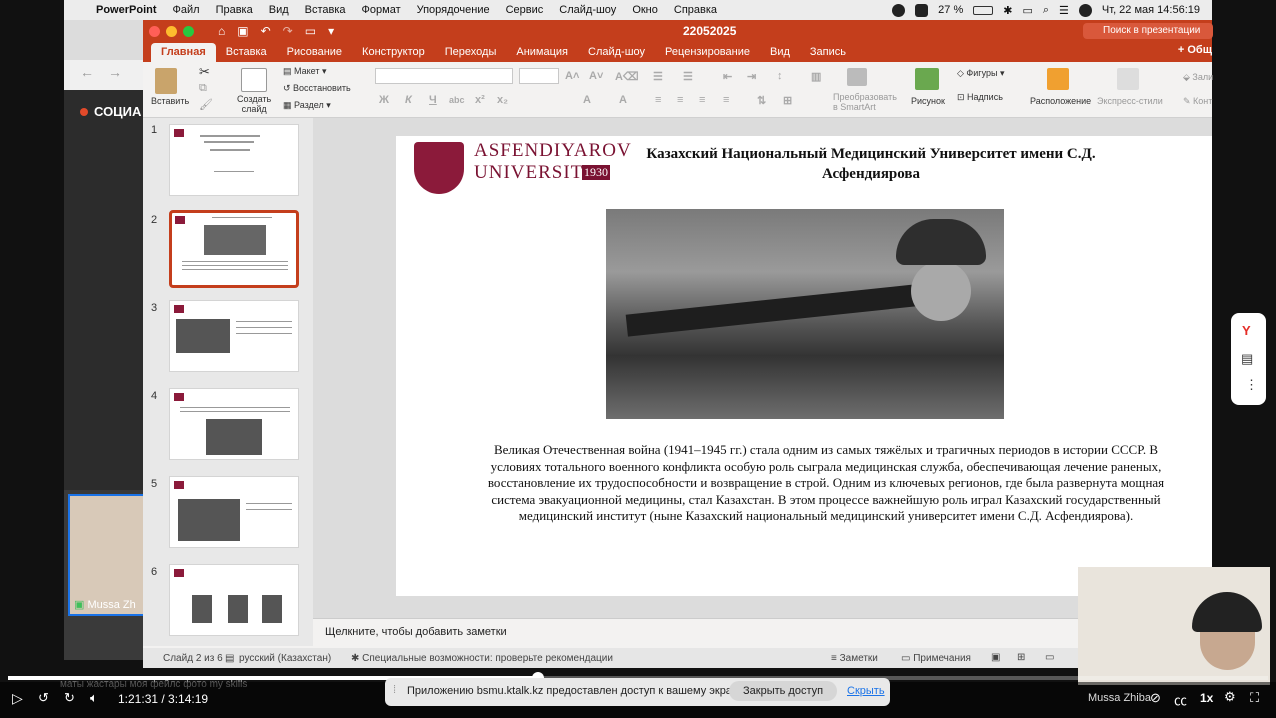 This screenshot has width=1276, height=718. Describe the element at coordinates (688, 76) in the screenshot. I see `numbering-icon: ☰` at that location.